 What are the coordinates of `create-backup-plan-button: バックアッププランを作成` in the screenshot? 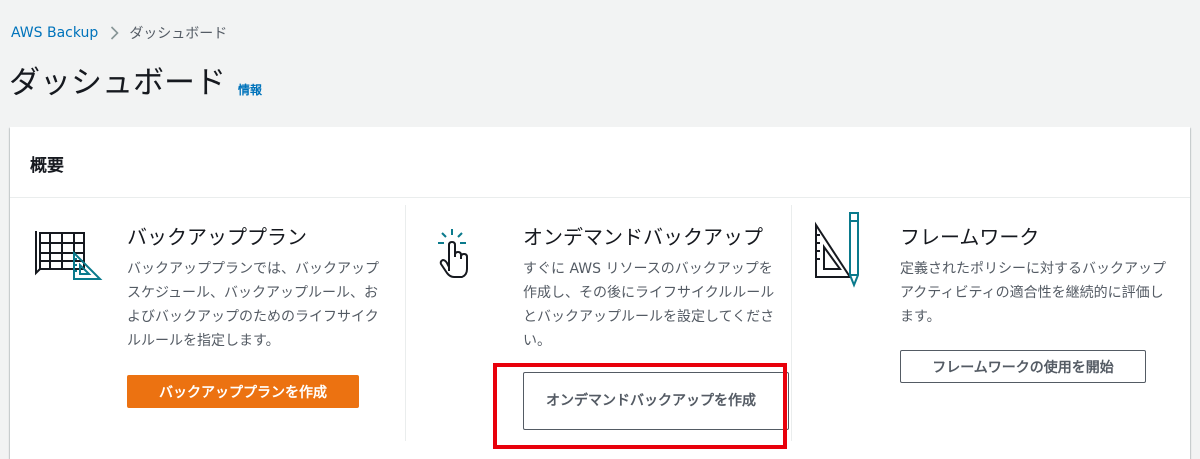 It's located at (243, 391).